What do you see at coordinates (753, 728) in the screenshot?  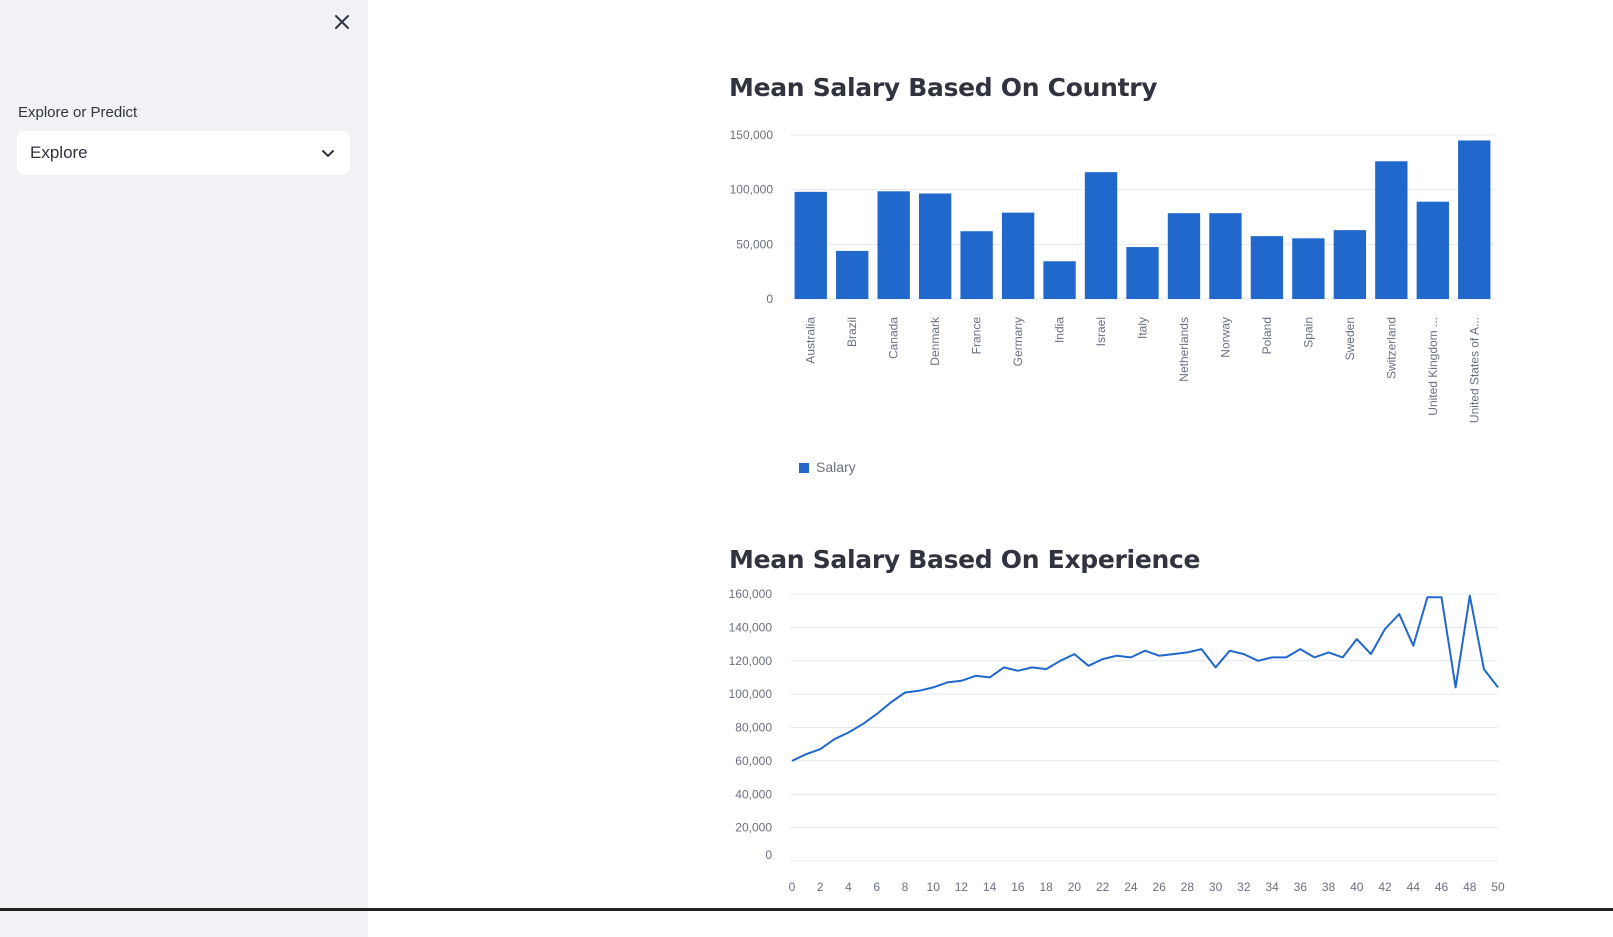 I see `y-tick-label: 80,000` at bounding box center [753, 728].